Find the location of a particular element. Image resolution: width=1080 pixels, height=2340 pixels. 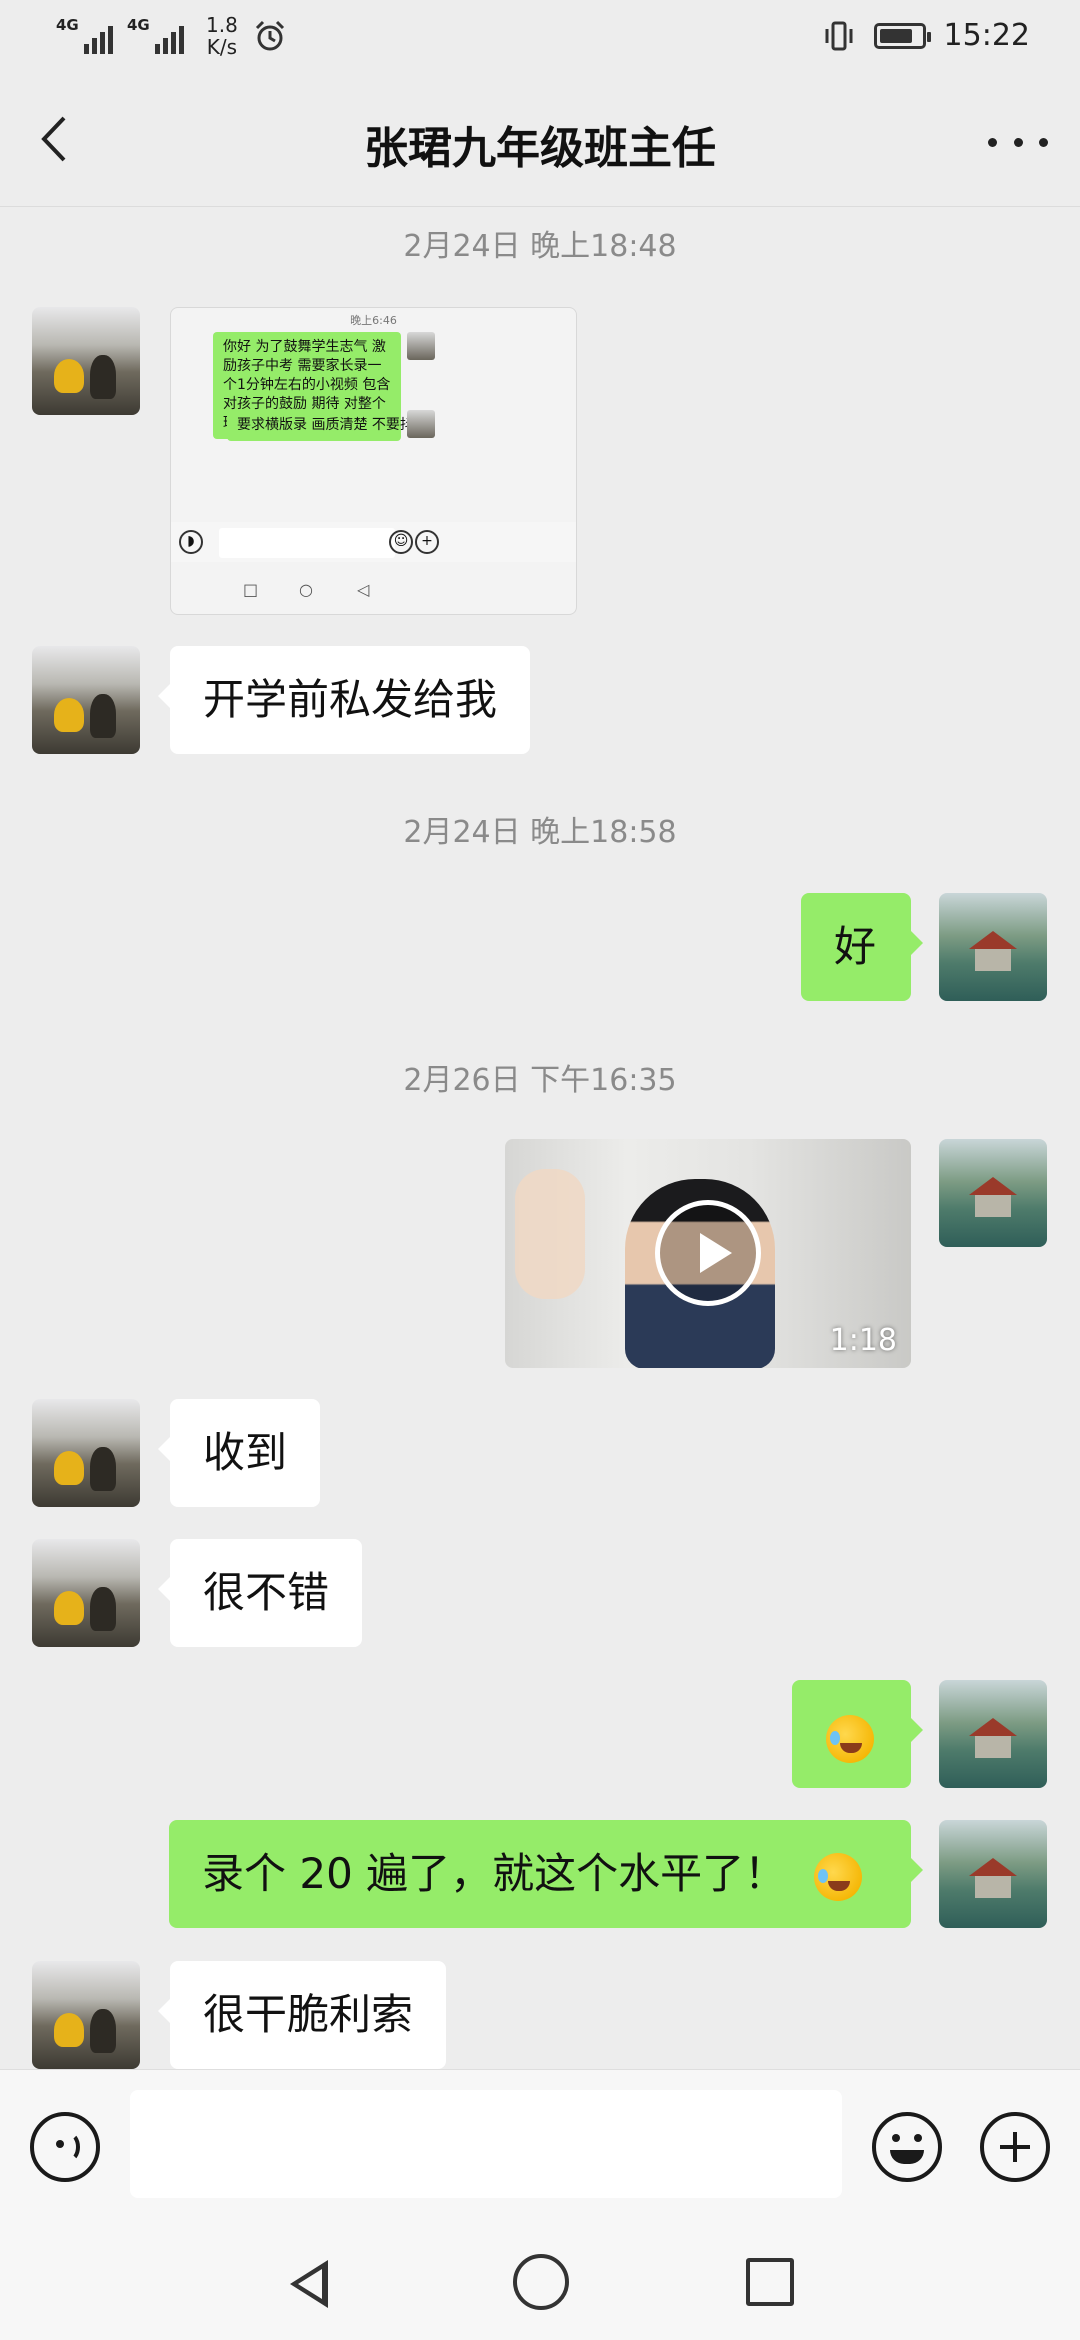

received-message: 开学前私发给我 is located at coordinates (344, 700).